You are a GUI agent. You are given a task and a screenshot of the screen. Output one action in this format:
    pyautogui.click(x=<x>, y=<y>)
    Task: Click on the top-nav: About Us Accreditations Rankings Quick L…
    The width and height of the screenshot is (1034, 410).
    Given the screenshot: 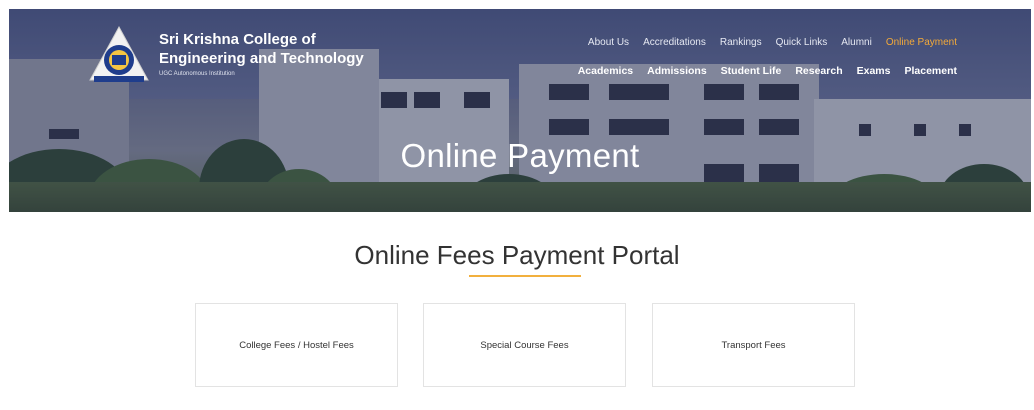 What is the action you would take?
    pyautogui.click(x=765, y=42)
    